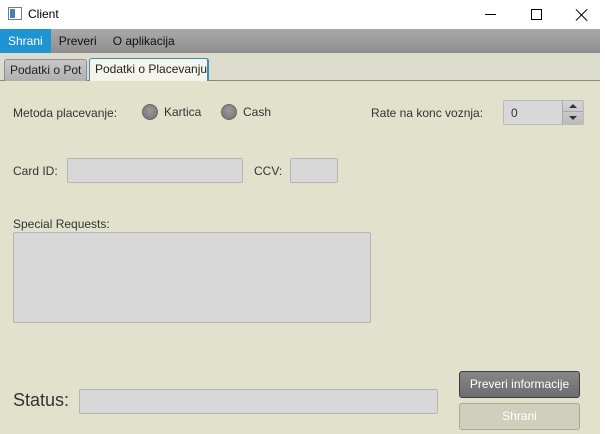 This screenshot has width=605, height=434. I want to click on close-icon, so click(582, 15).